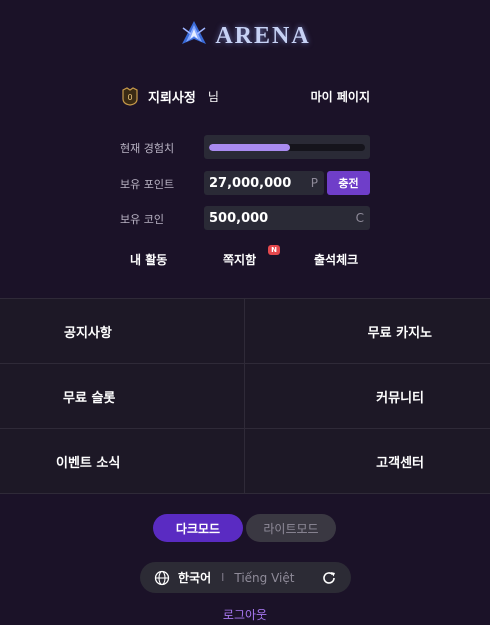 This screenshot has width=490, height=625. What do you see at coordinates (314, 183) in the screenshot?
I see `points-unit: P` at bounding box center [314, 183].